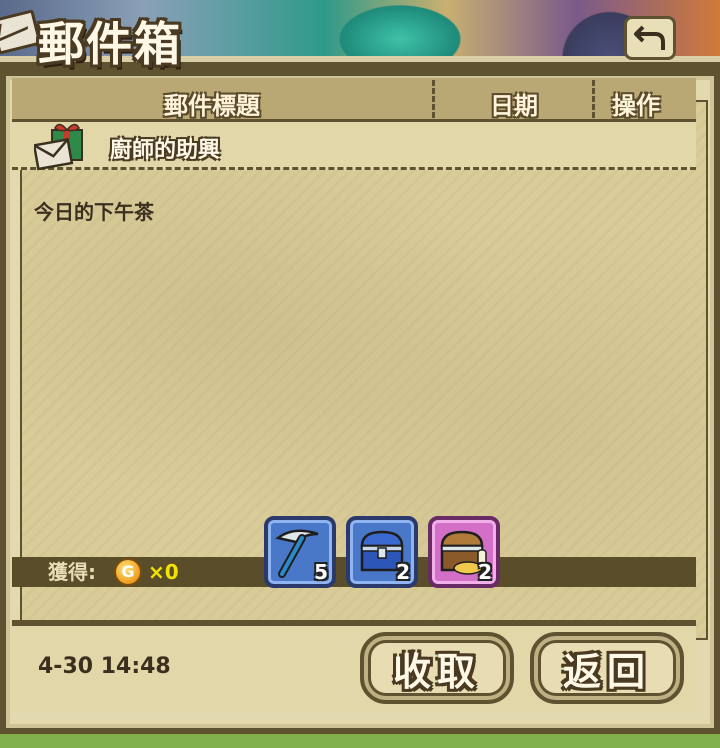  I want to click on mail-list-item: 廚師的助興, so click(354, 146).